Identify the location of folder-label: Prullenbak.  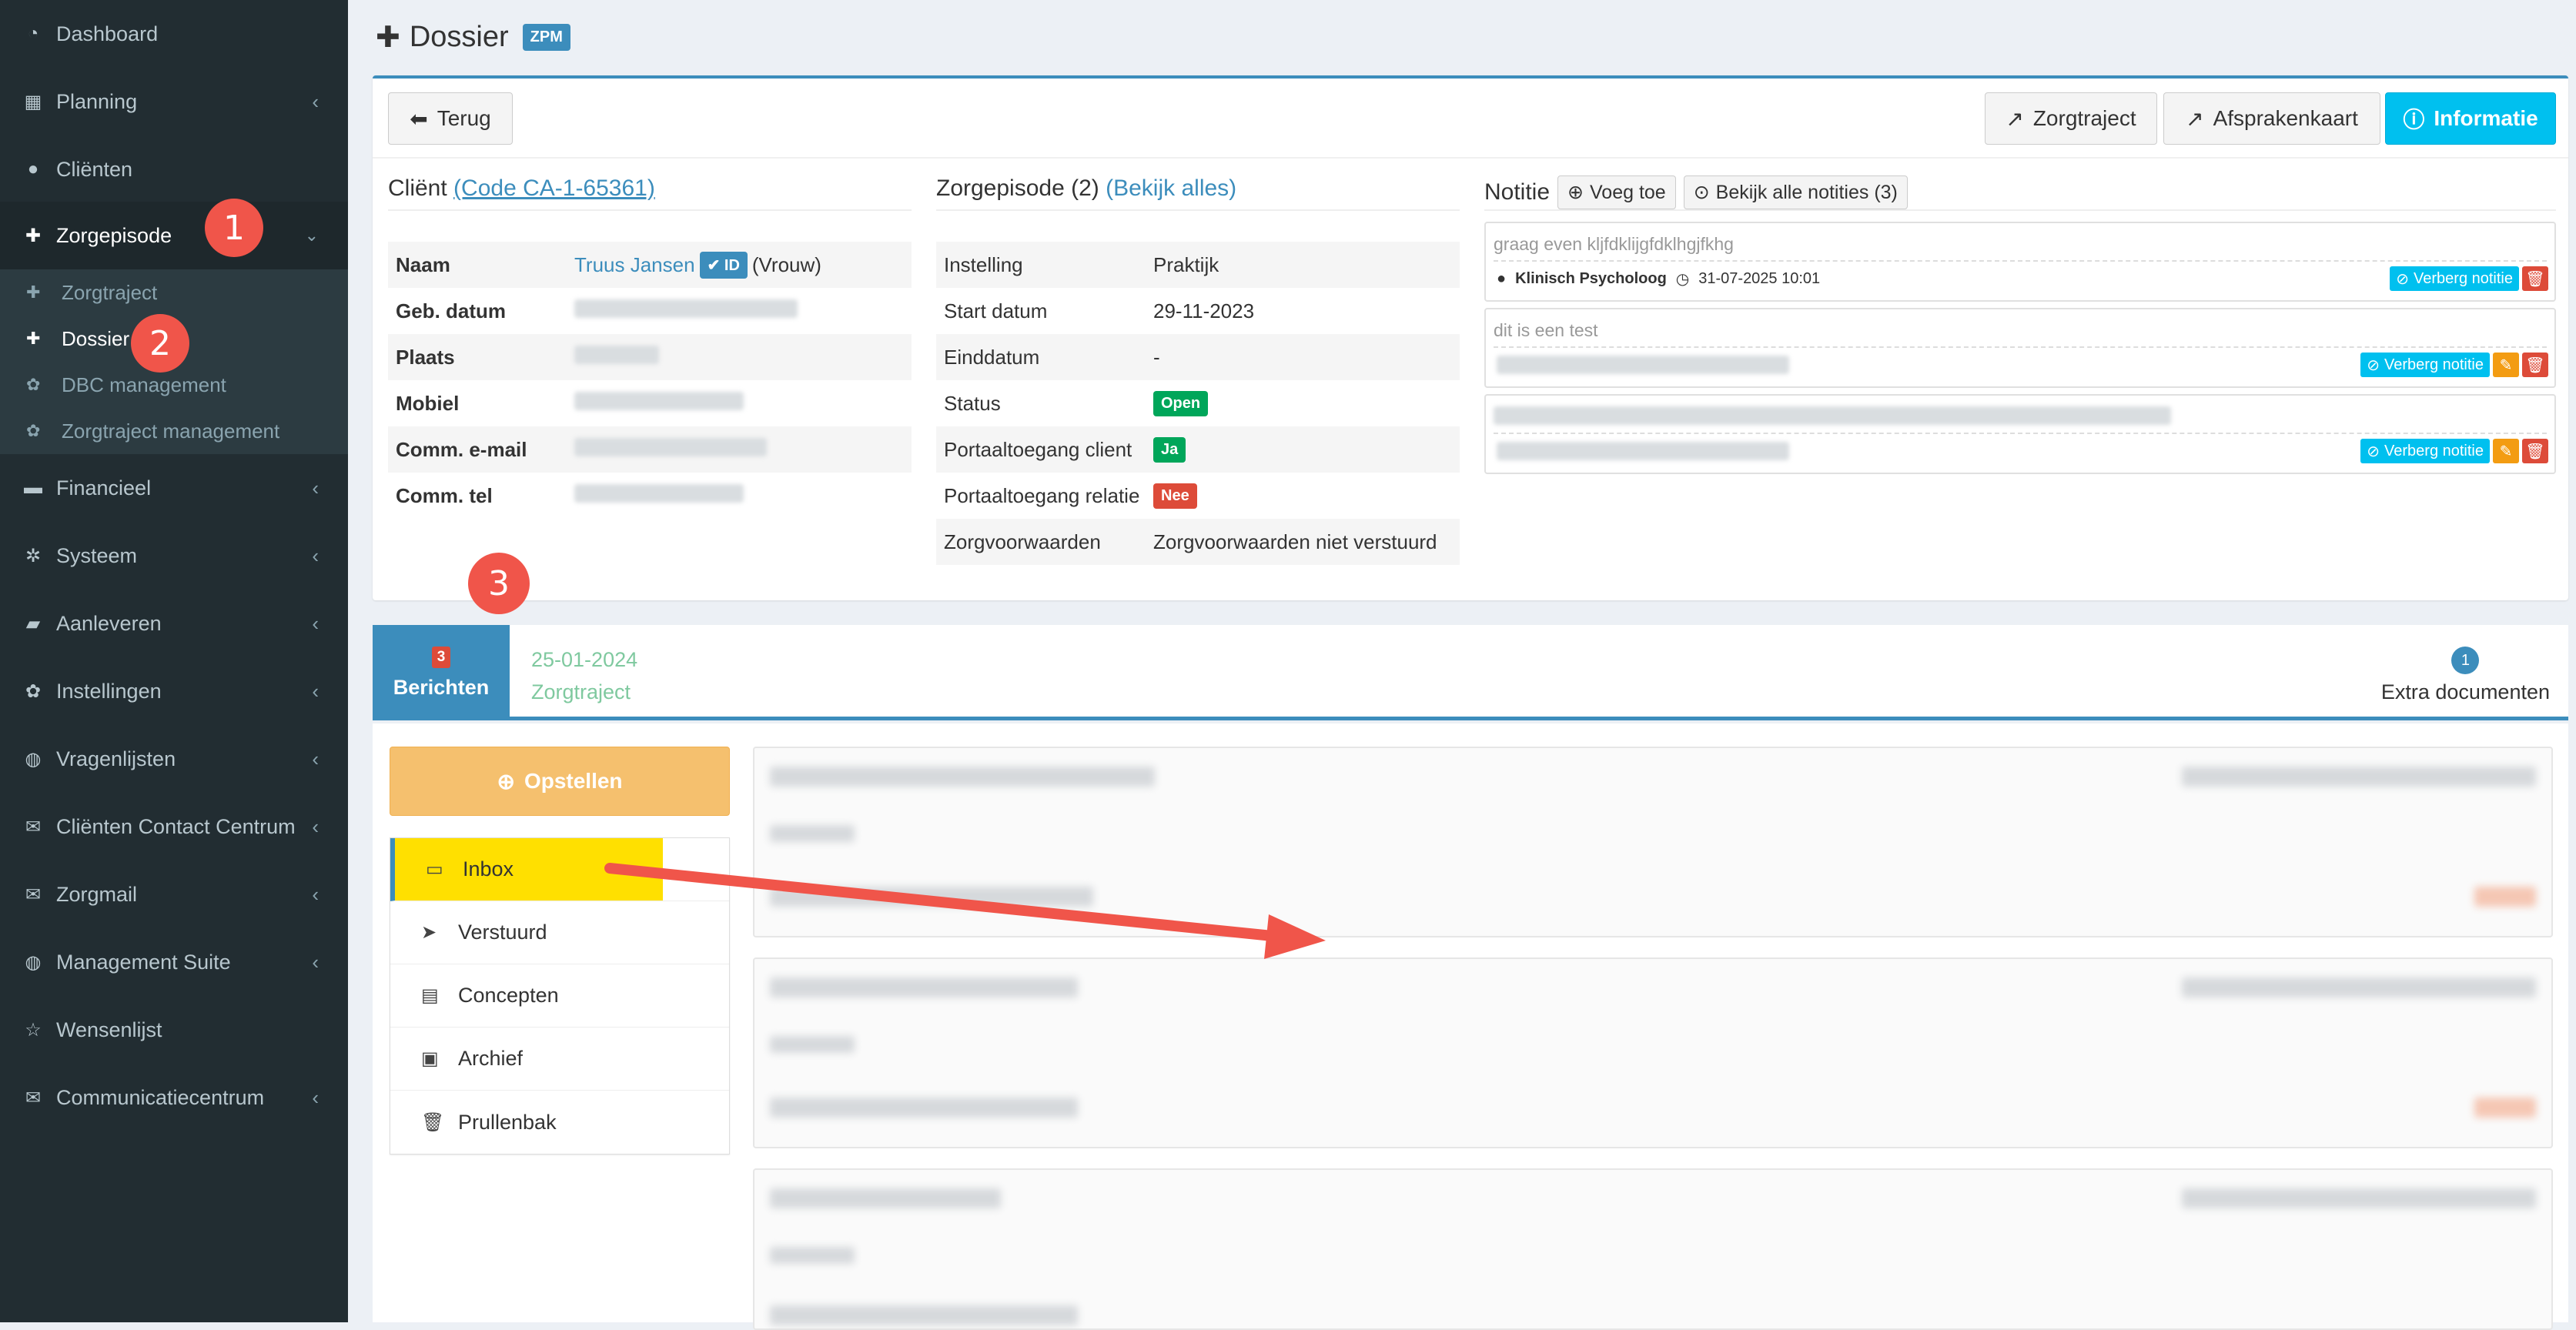
(508, 1122).